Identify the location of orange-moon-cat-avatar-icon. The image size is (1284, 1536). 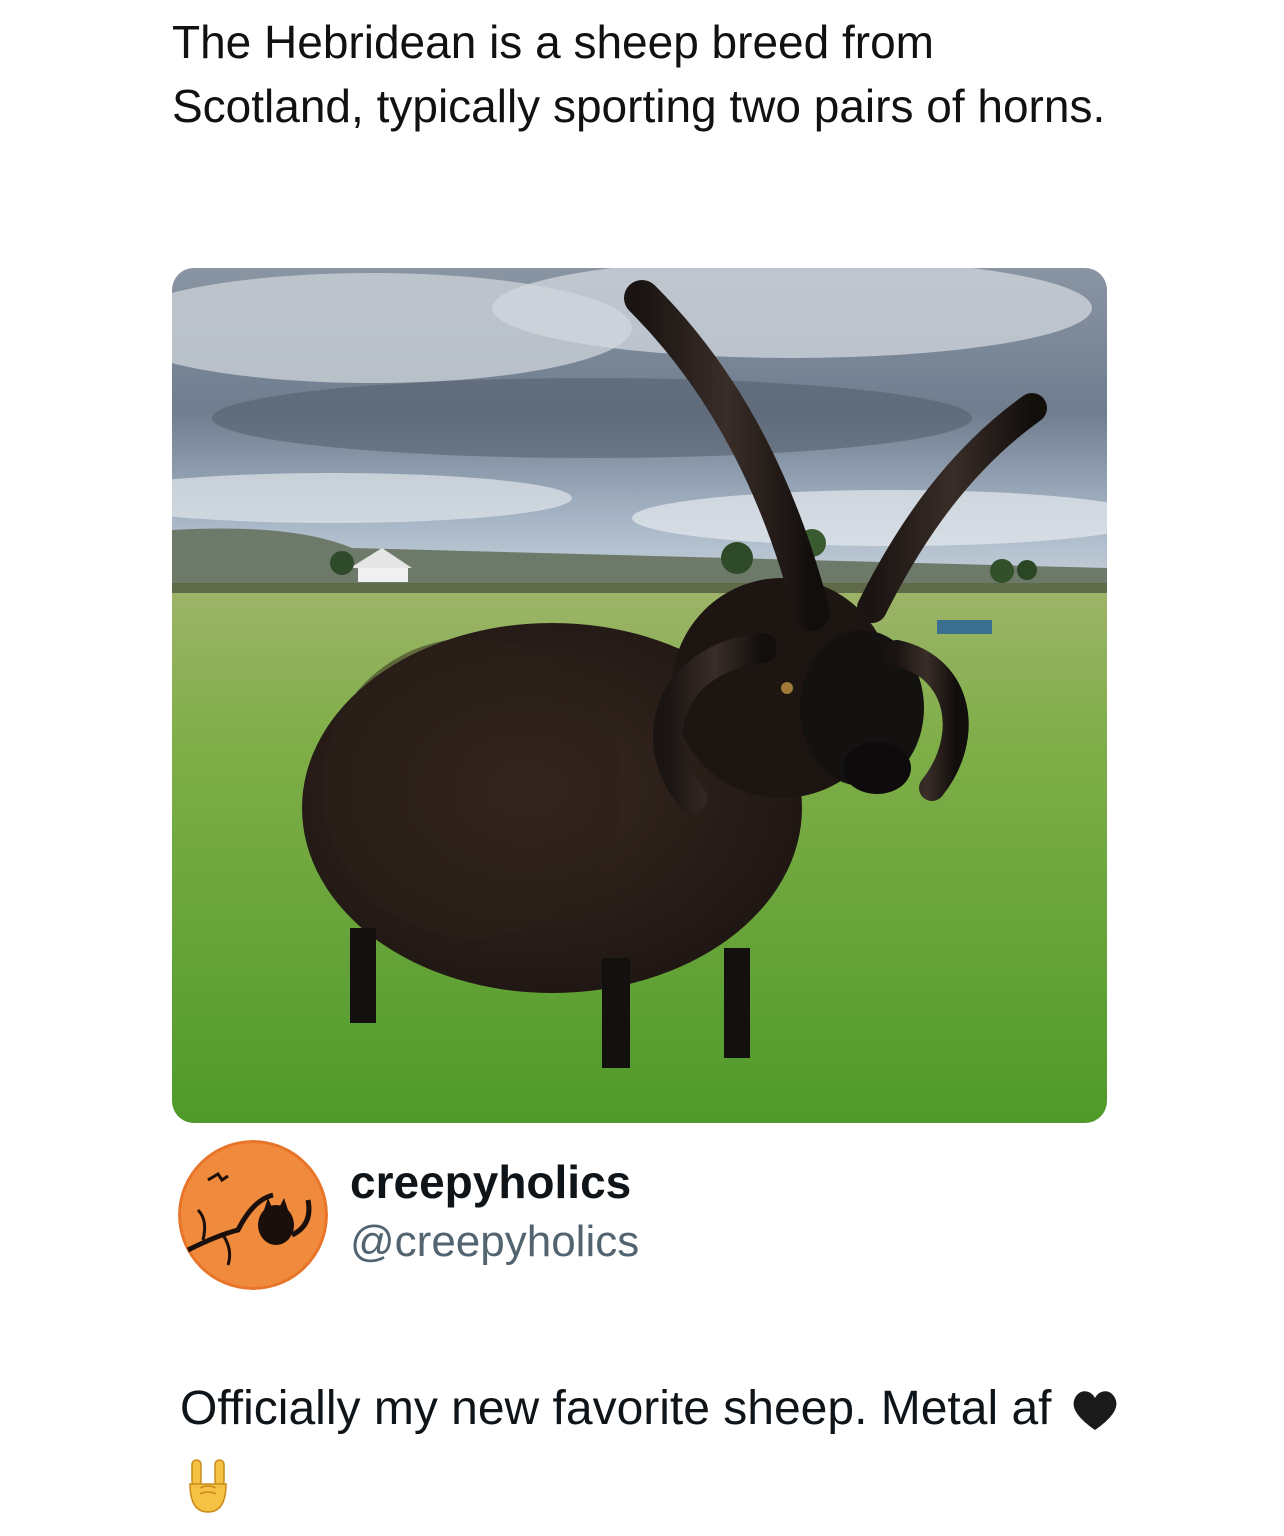
(253, 1215).